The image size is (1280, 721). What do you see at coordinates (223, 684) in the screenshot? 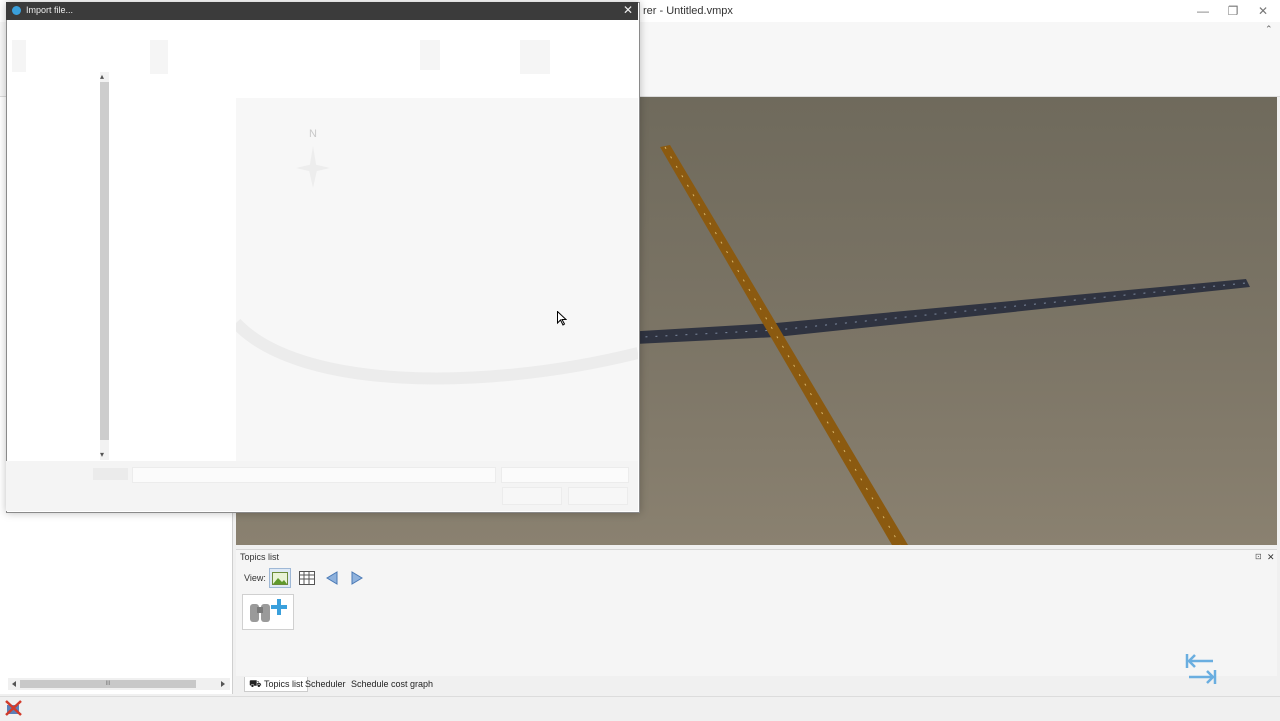
I see `scroll-right-icon` at bounding box center [223, 684].